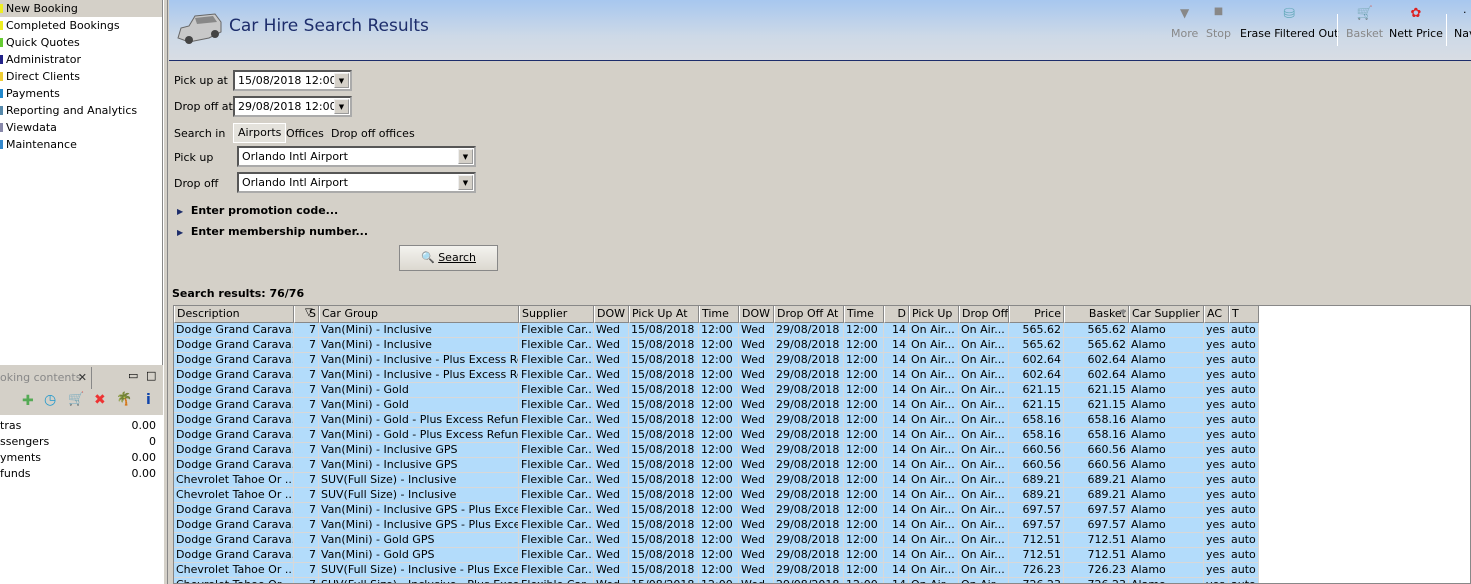 The height and width of the screenshot is (584, 1471). What do you see at coordinates (28, 401) in the screenshot?
I see `add-icon: ✚` at bounding box center [28, 401].